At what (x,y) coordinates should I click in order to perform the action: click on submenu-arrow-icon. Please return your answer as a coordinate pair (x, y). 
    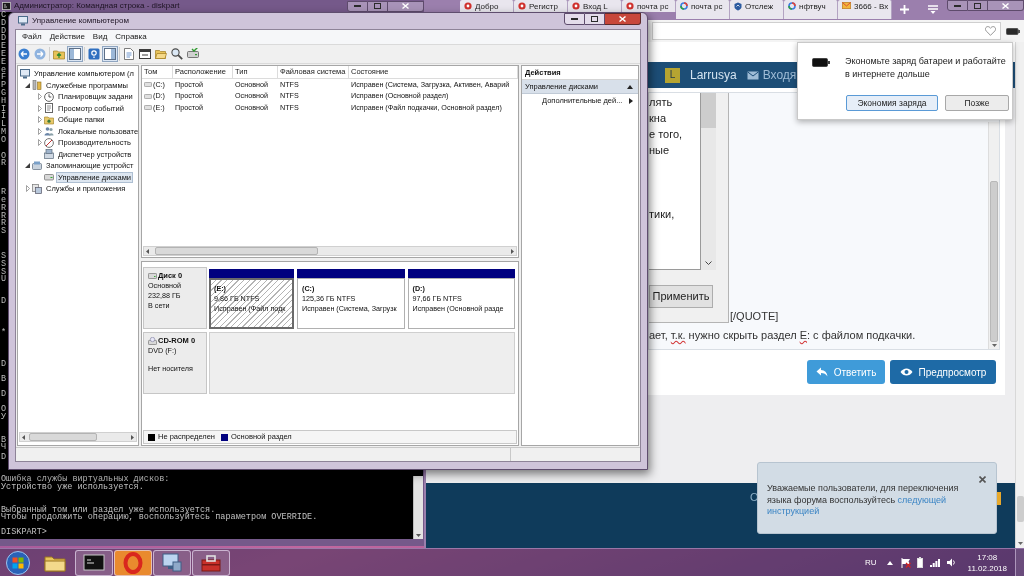
    Looking at the image, I should click on (631, 101).